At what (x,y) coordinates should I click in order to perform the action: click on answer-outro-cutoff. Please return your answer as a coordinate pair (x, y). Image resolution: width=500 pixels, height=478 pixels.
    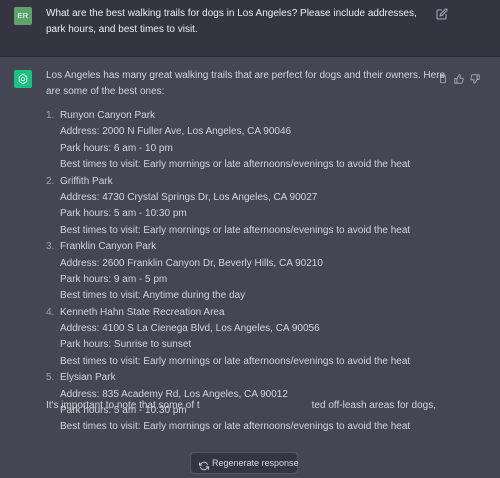
    Looking at the image, I should click on (256, 420).